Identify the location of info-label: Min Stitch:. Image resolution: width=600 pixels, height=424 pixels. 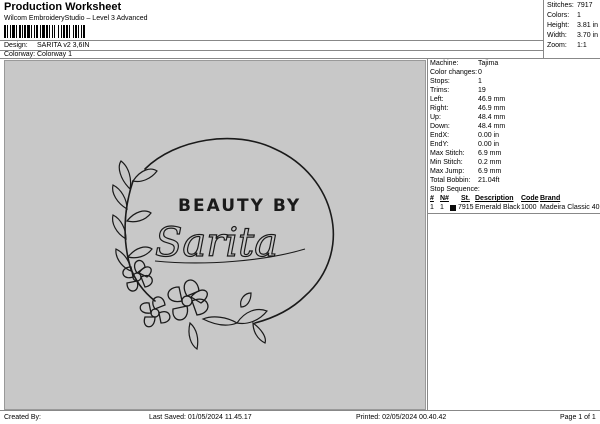
(446, 162).